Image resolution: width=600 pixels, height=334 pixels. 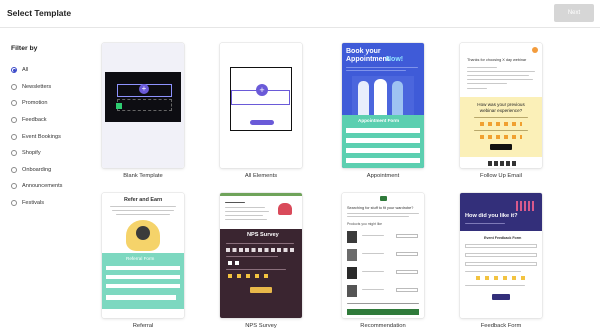 I want to click on filter-option-promotion: Promotion, so click(x=36, y=103).